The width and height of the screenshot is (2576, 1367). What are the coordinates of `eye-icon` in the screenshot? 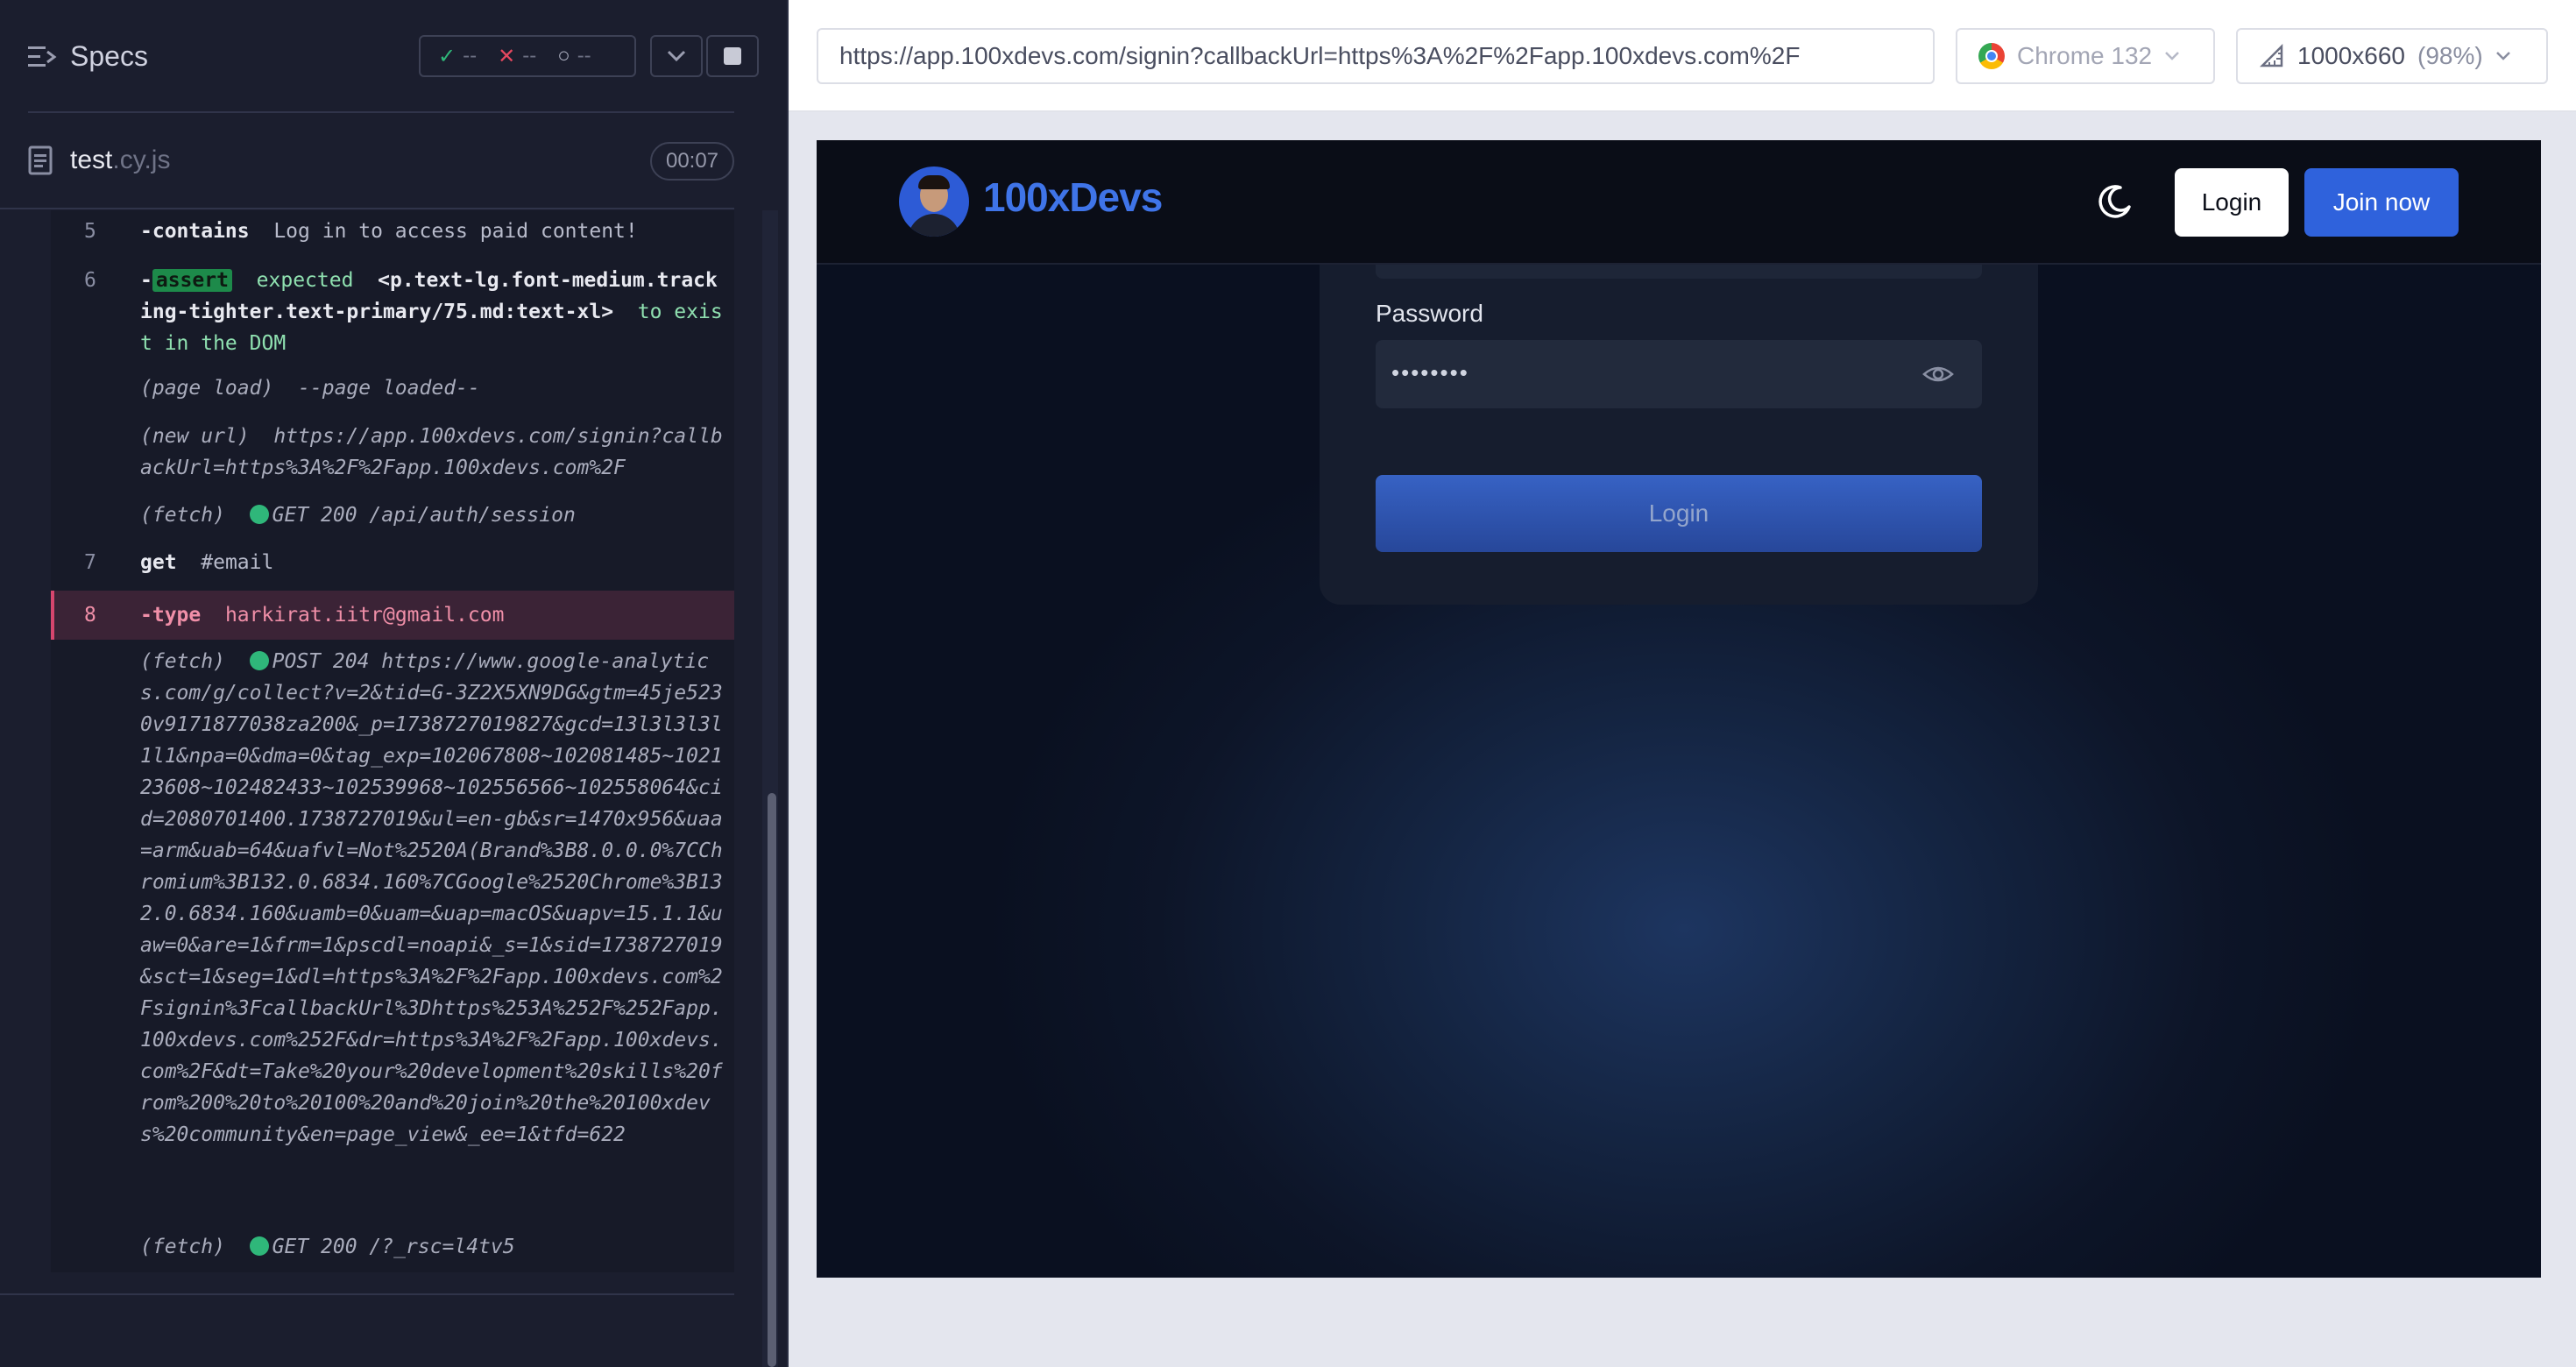 It's located at (1938, 374).